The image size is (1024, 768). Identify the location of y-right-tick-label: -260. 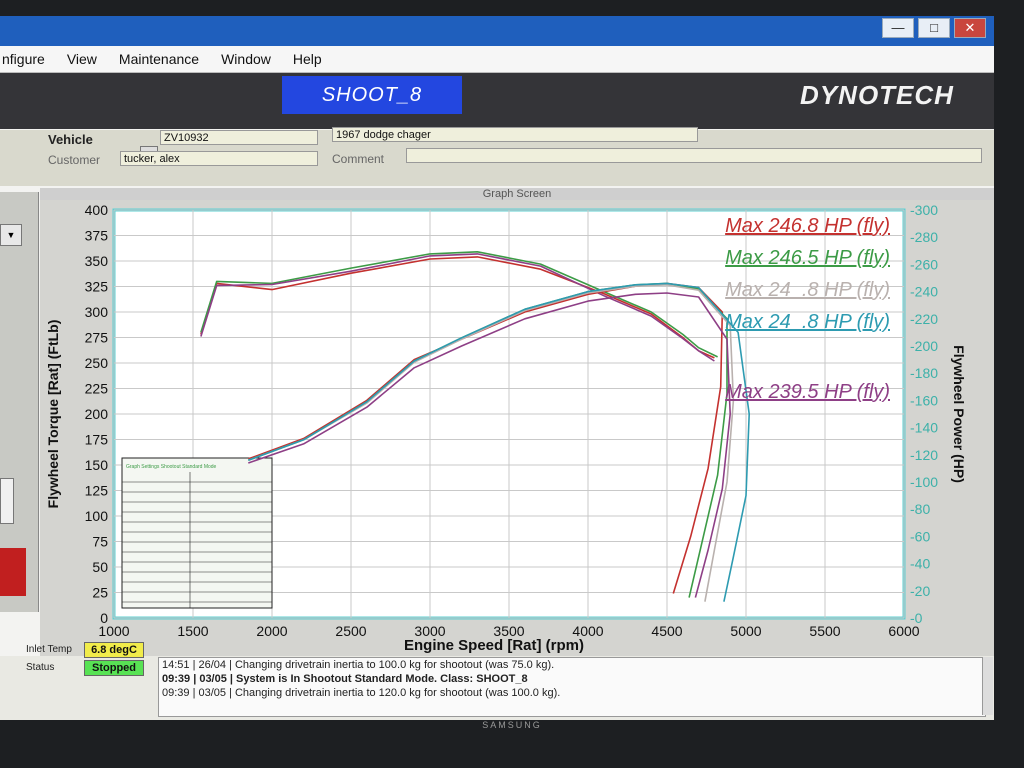
(924, 264).